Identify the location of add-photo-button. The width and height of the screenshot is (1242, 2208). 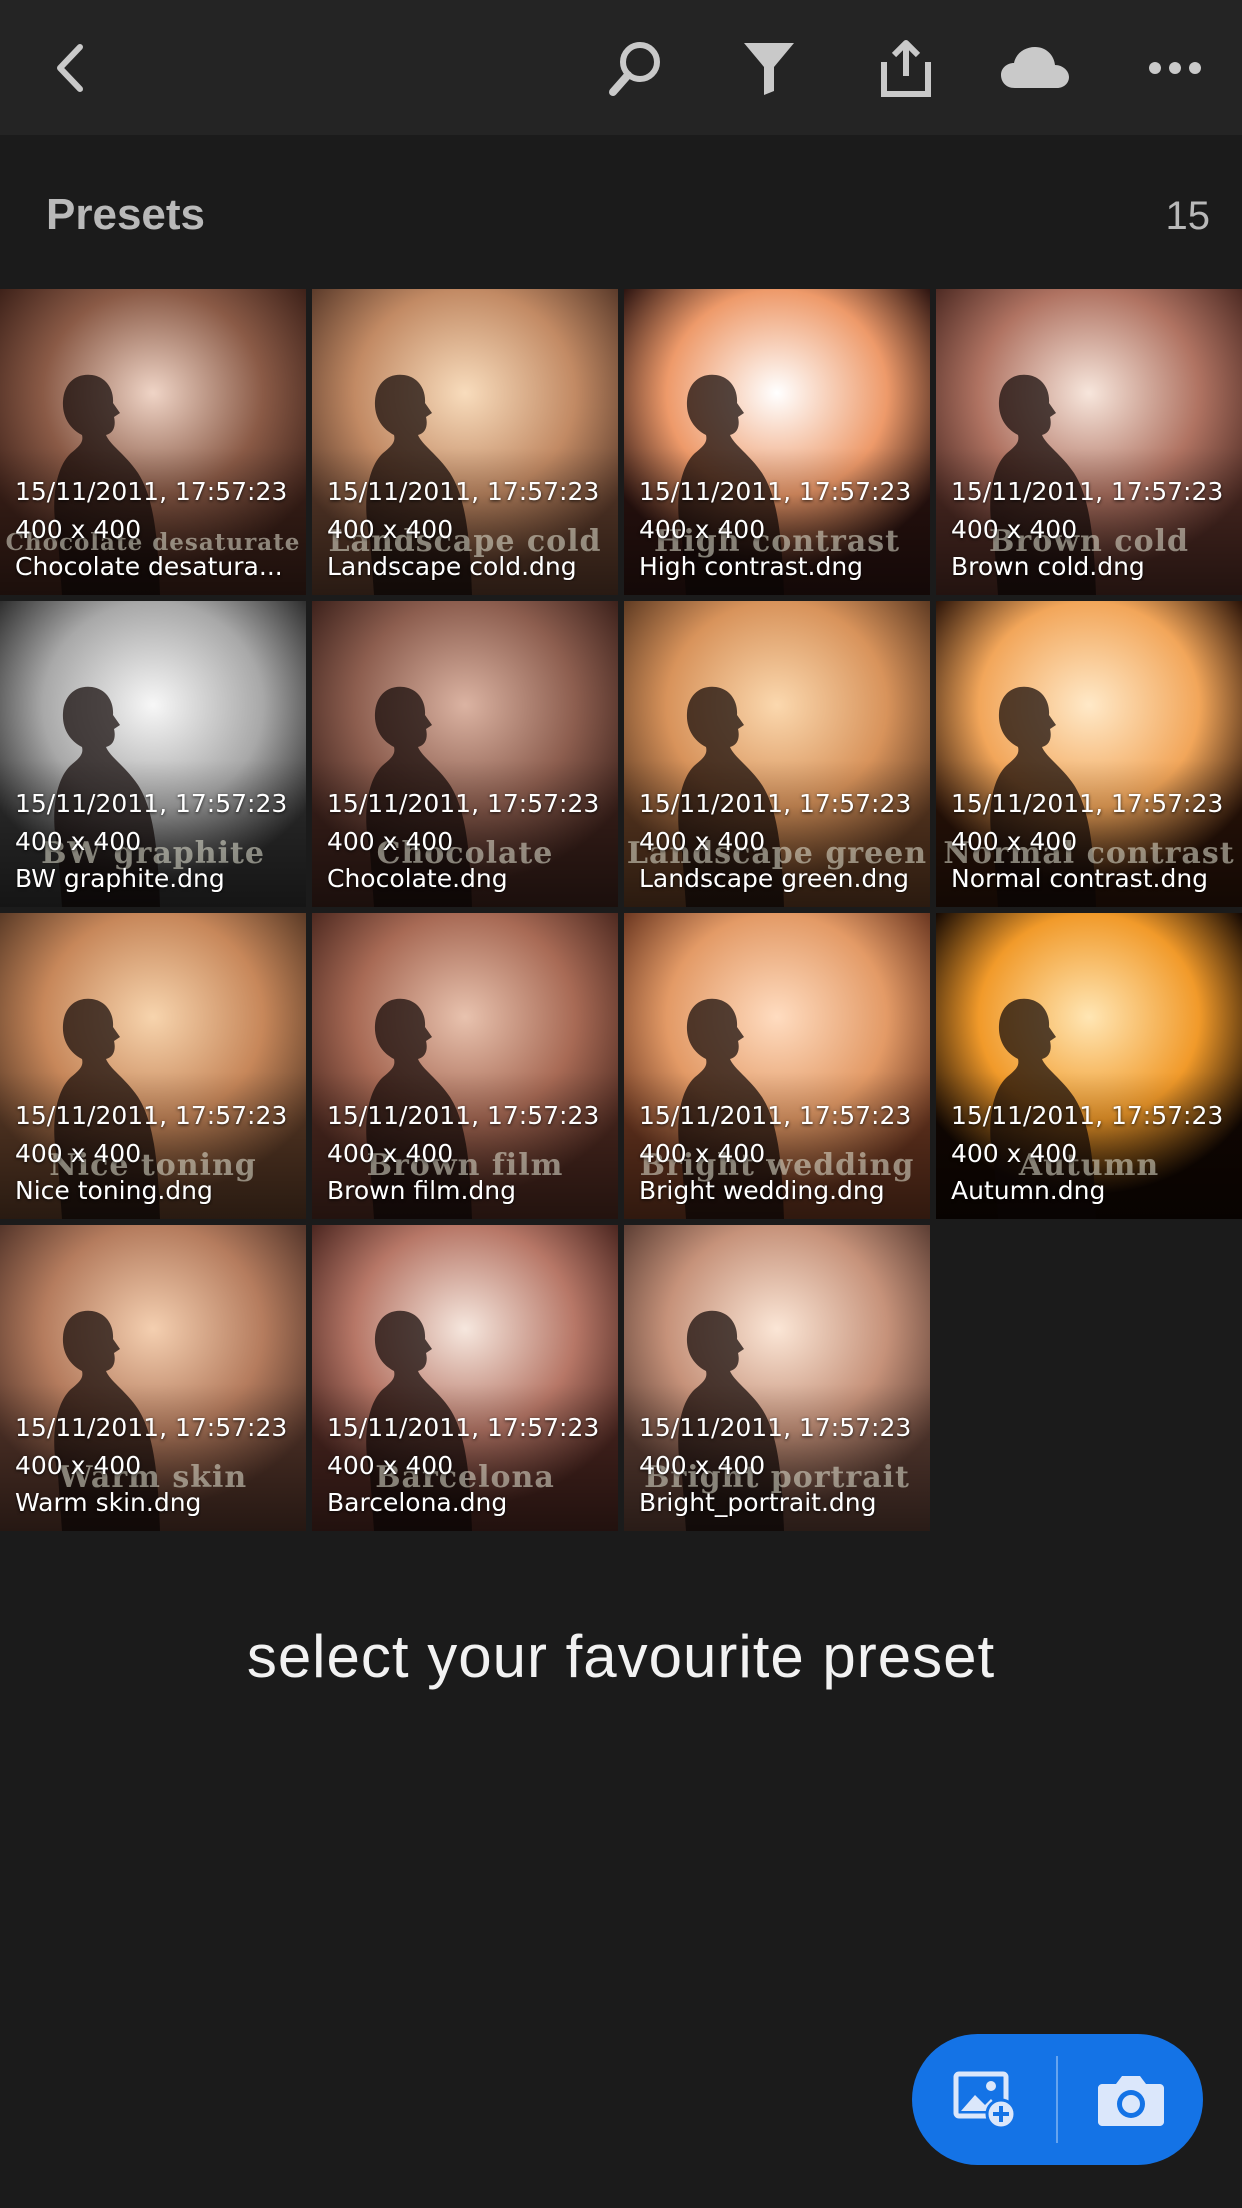
(984, 2099).